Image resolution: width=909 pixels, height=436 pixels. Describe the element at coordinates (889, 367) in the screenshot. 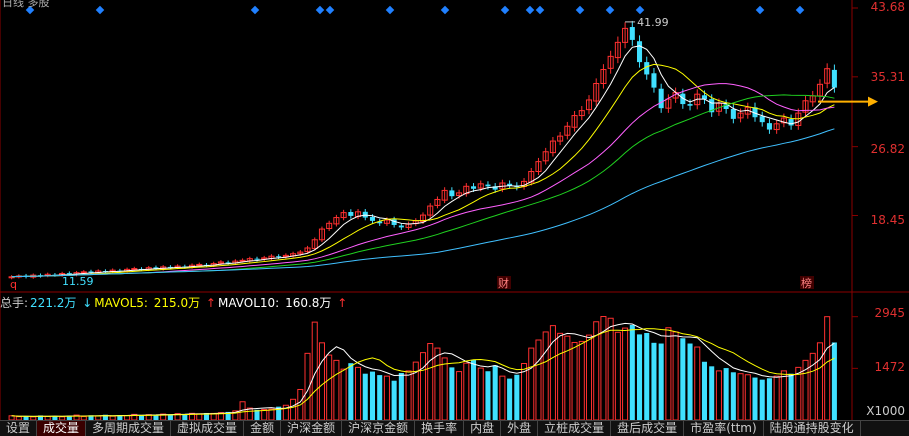

I see `volume-axis-label: 1472` at that location.